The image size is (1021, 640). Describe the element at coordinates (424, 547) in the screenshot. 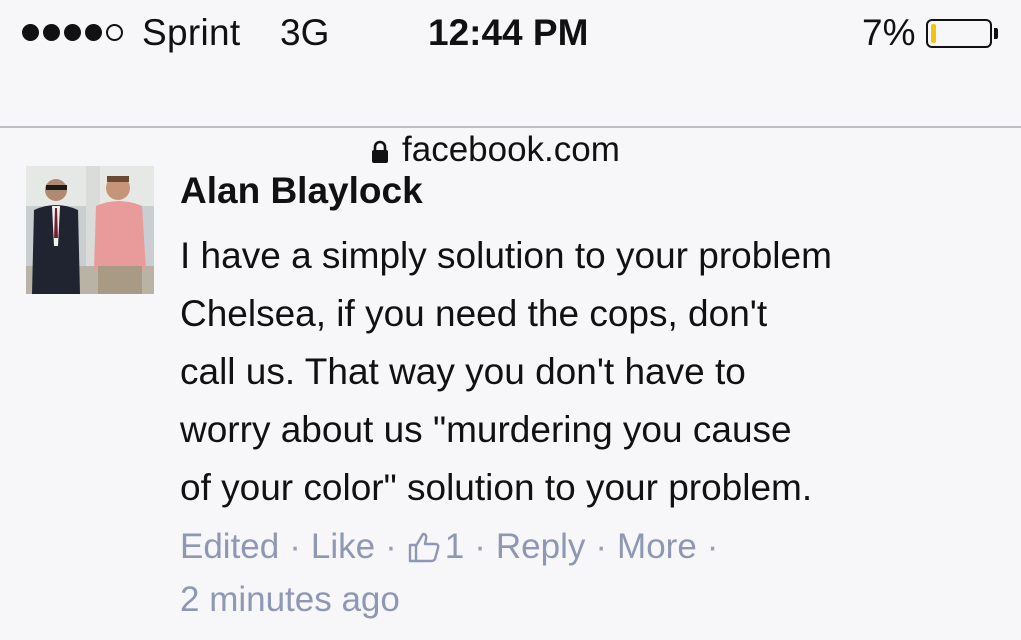

I see `thumbs-up-icon` at that location.